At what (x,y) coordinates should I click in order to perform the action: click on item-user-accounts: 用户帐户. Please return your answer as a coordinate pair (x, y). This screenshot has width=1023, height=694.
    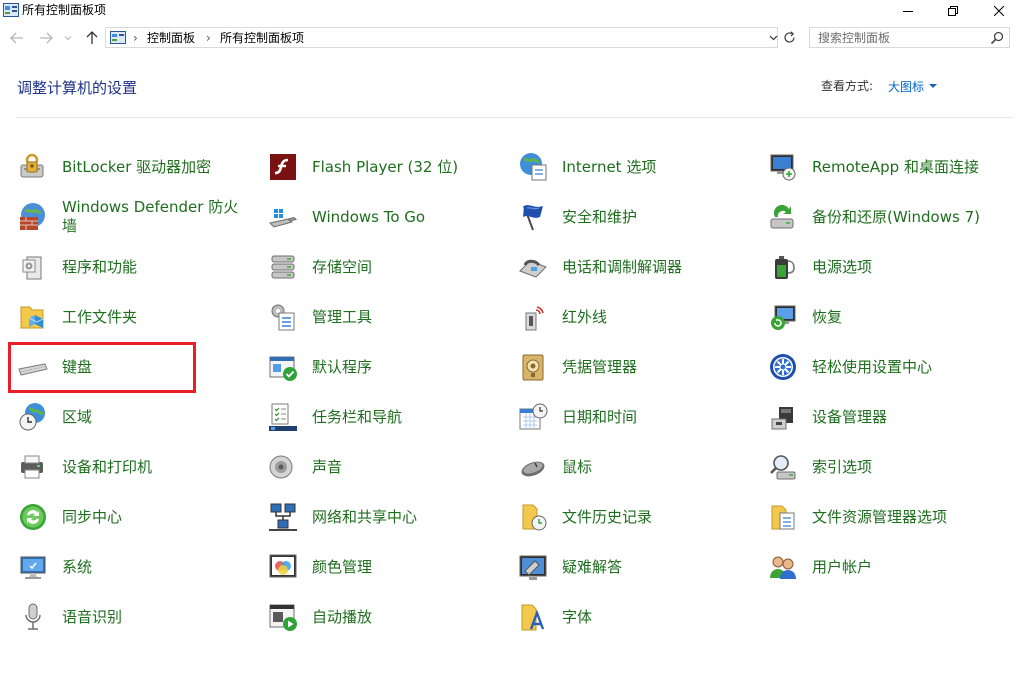
    Looking at the image, I should click on (877, 567).